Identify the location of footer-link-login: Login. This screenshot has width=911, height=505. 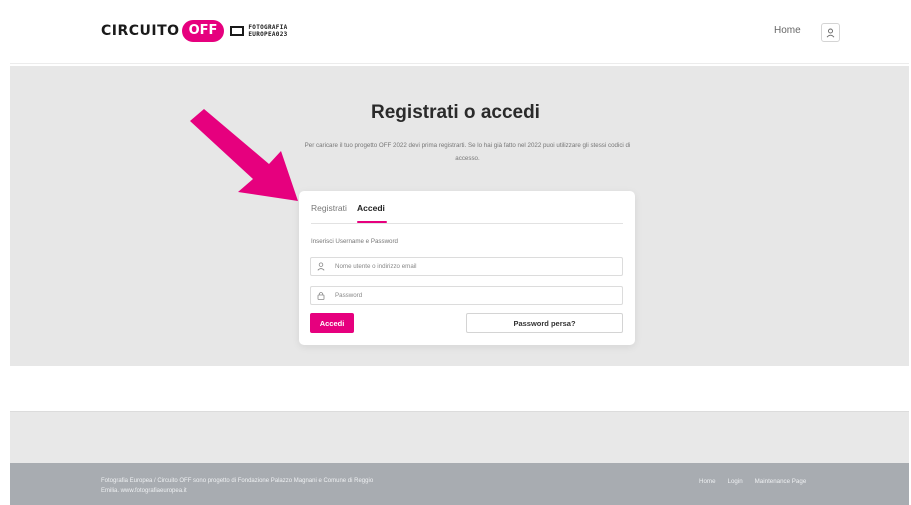
(735, 481).